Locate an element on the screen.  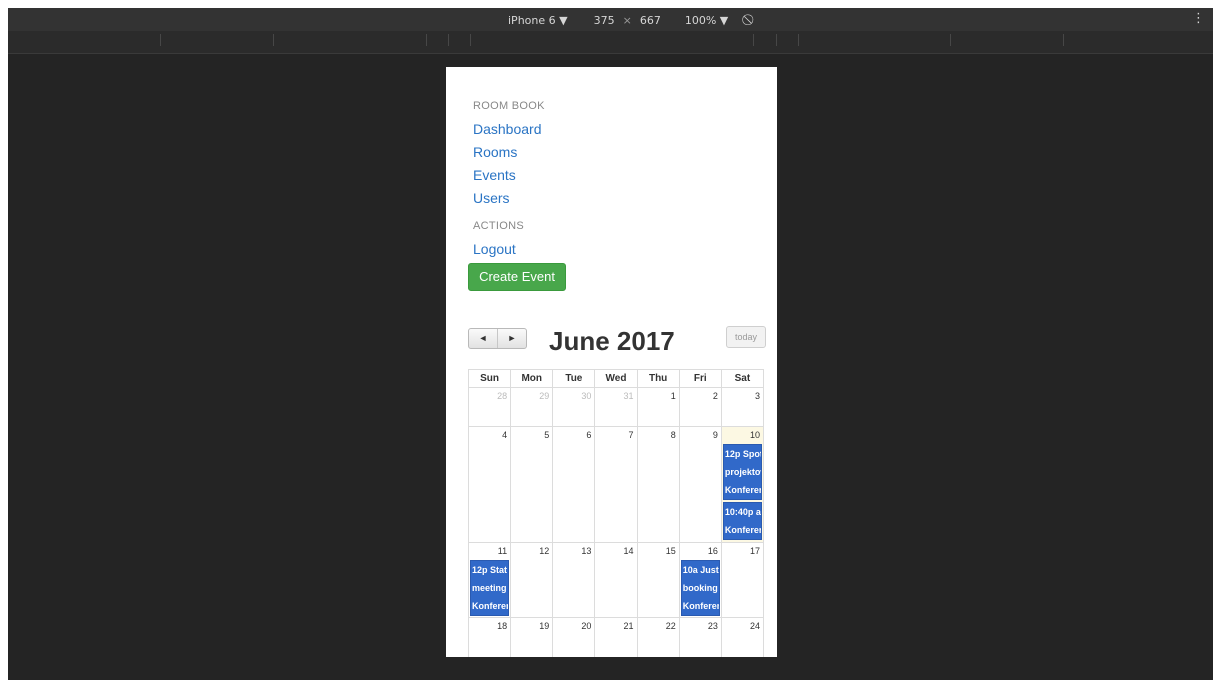
calendar-event: 10:40p a Konferen is located at coordinates (742, 521).